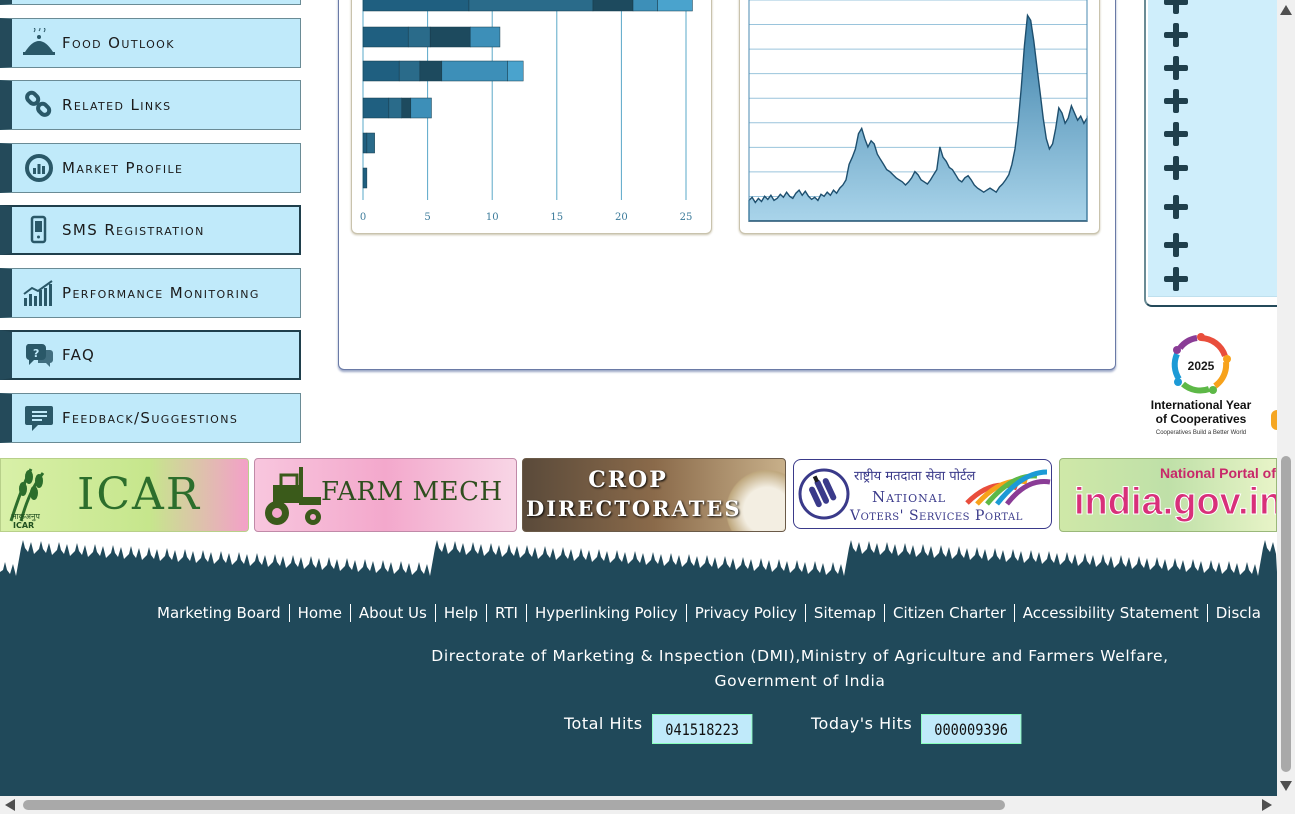 Image resolution: width=1295 pixels, height=814 pixels. Describe the element at coordinates (1286, 786) in the screenshot. I see `scroll-down-arrow-icon` at that location.